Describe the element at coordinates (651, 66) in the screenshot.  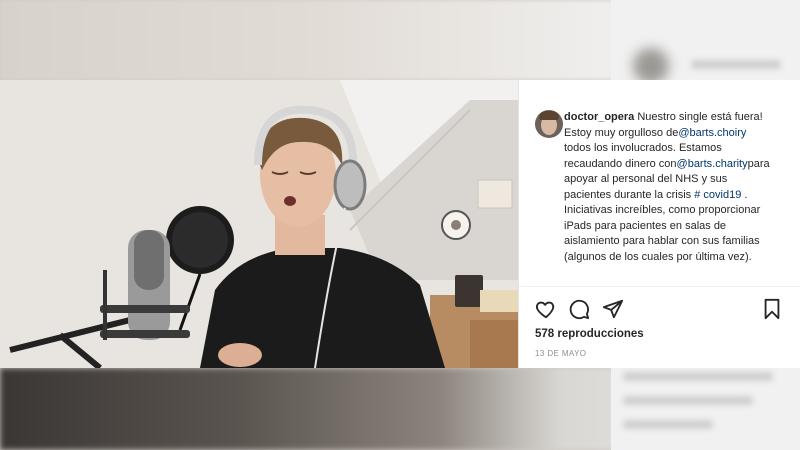
I see `backdrop-avatar` at that location.